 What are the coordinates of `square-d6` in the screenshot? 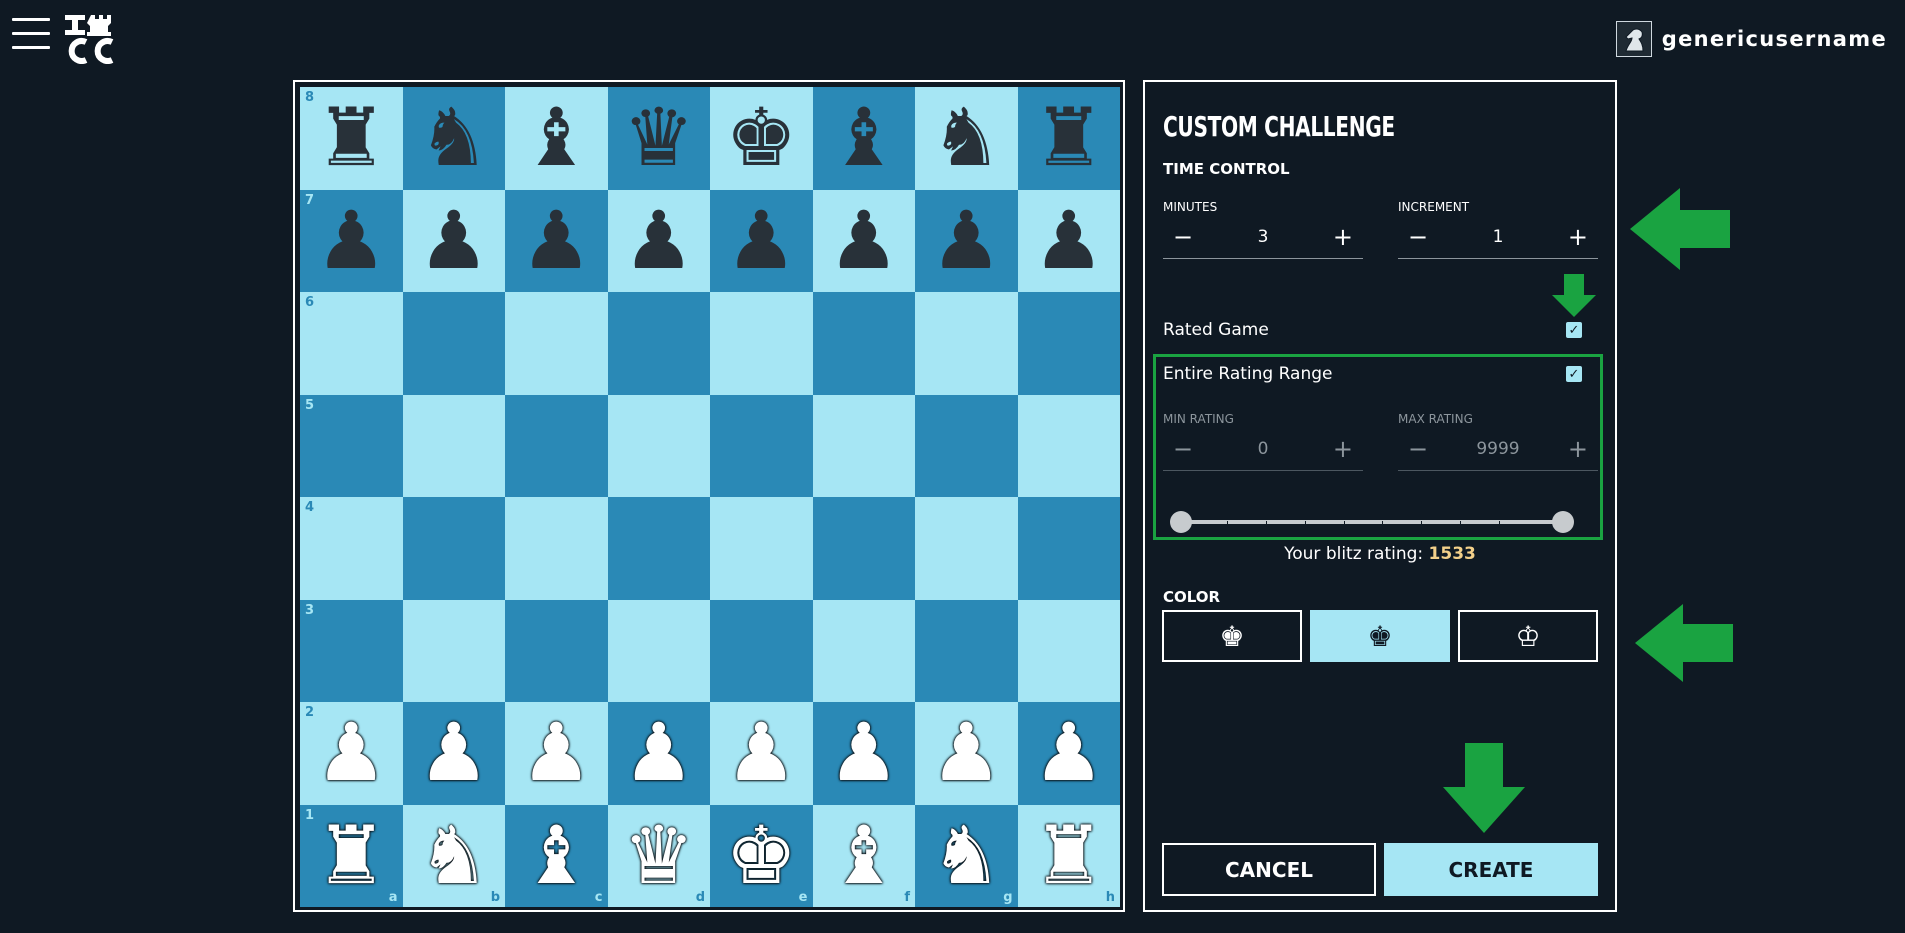 It's located at (658, 343).